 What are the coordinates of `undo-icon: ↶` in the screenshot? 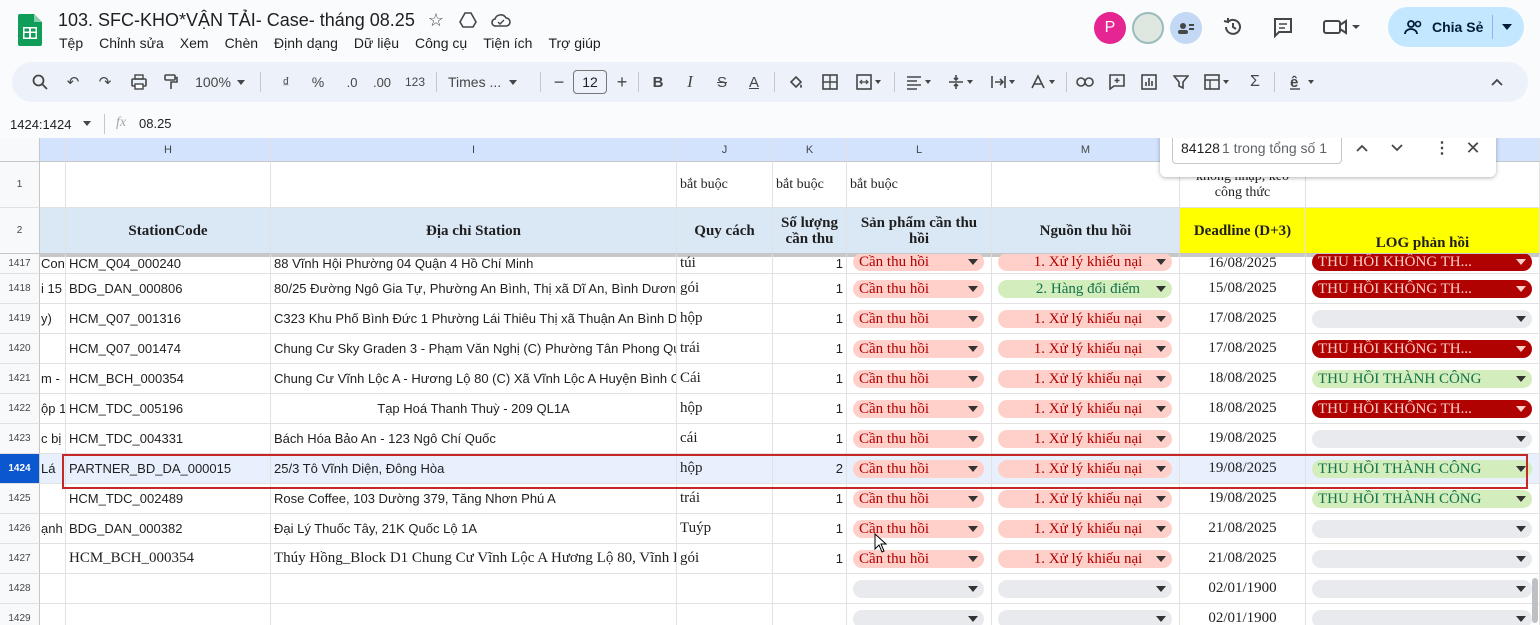 It's located at (73, 82).